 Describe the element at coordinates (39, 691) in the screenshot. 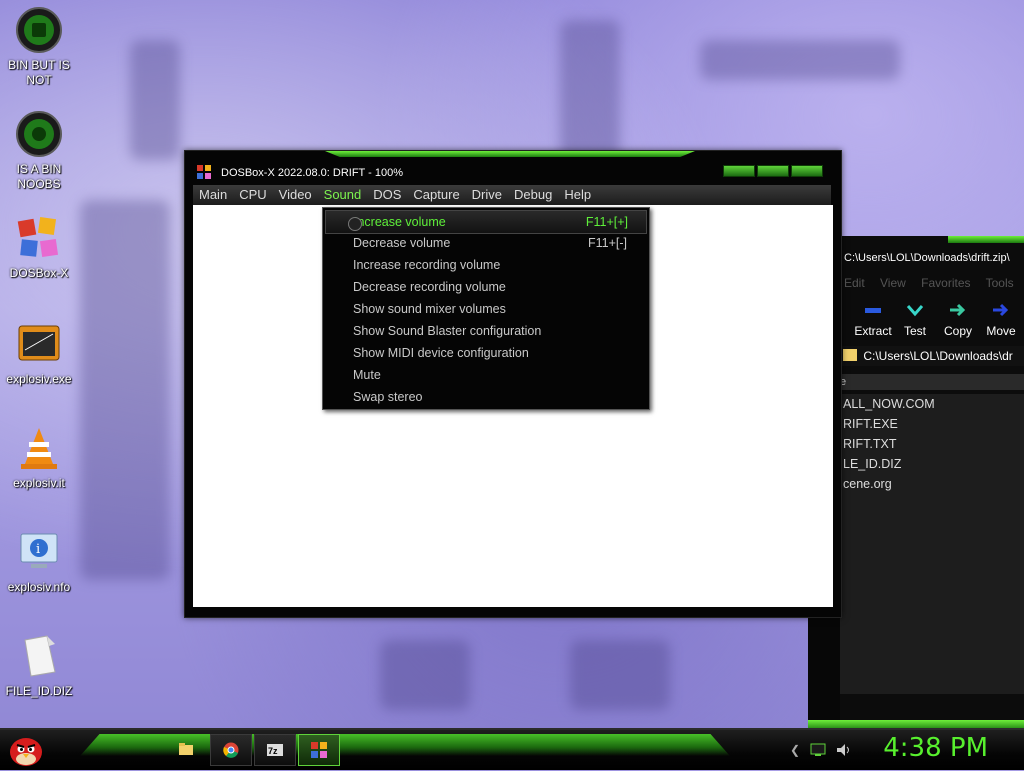

I see `desktop-icon-label: FILE_ID.DIZ` at that location.